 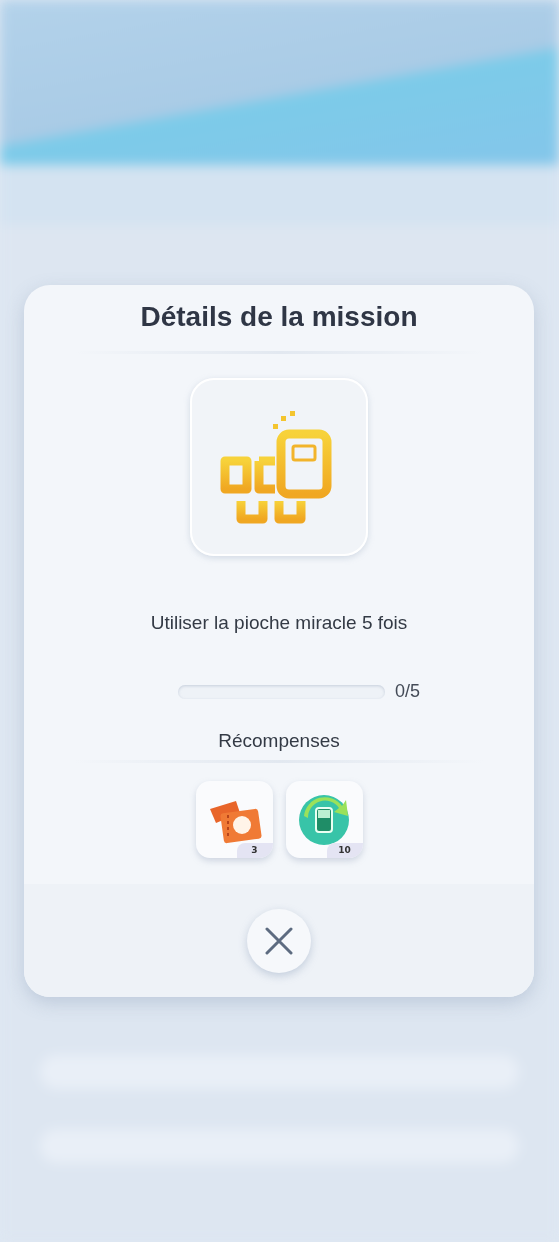 What do you see at coordinates (407, 691) in the screenshot?
I see `progress-reading: 0/5` at bounding box center [407, 691].